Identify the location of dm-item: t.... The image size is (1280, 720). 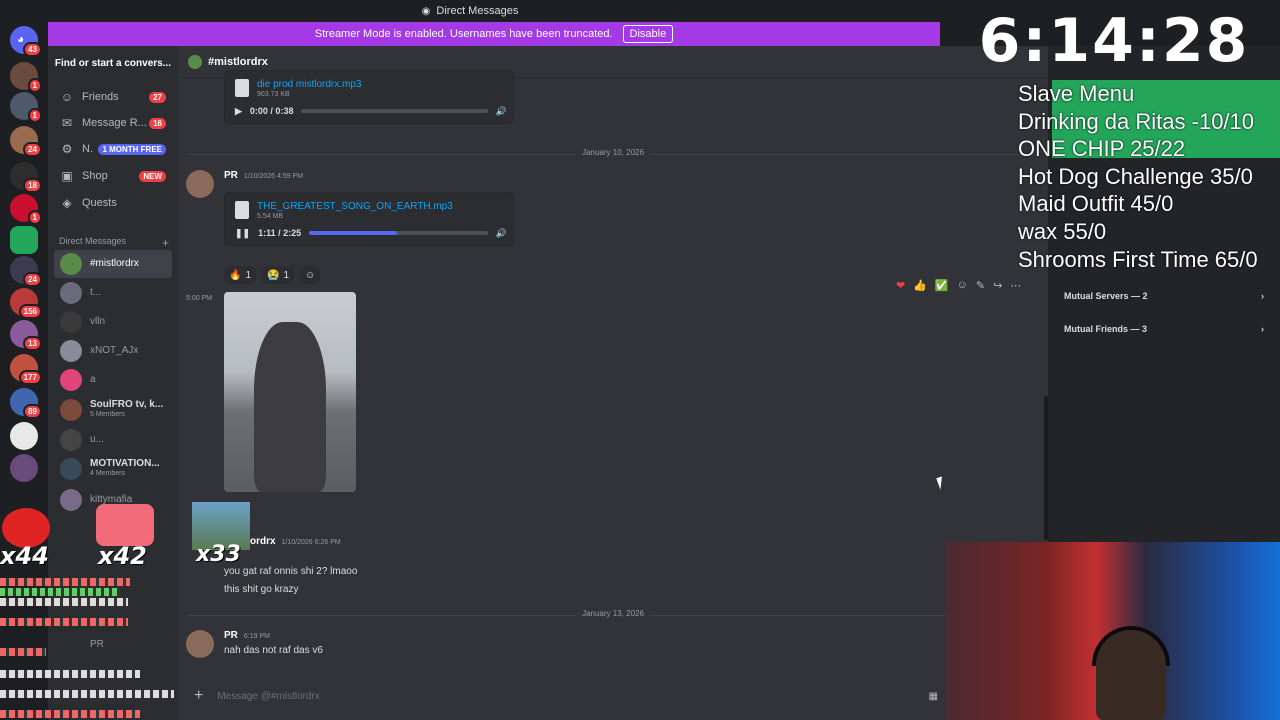
(113, 293).